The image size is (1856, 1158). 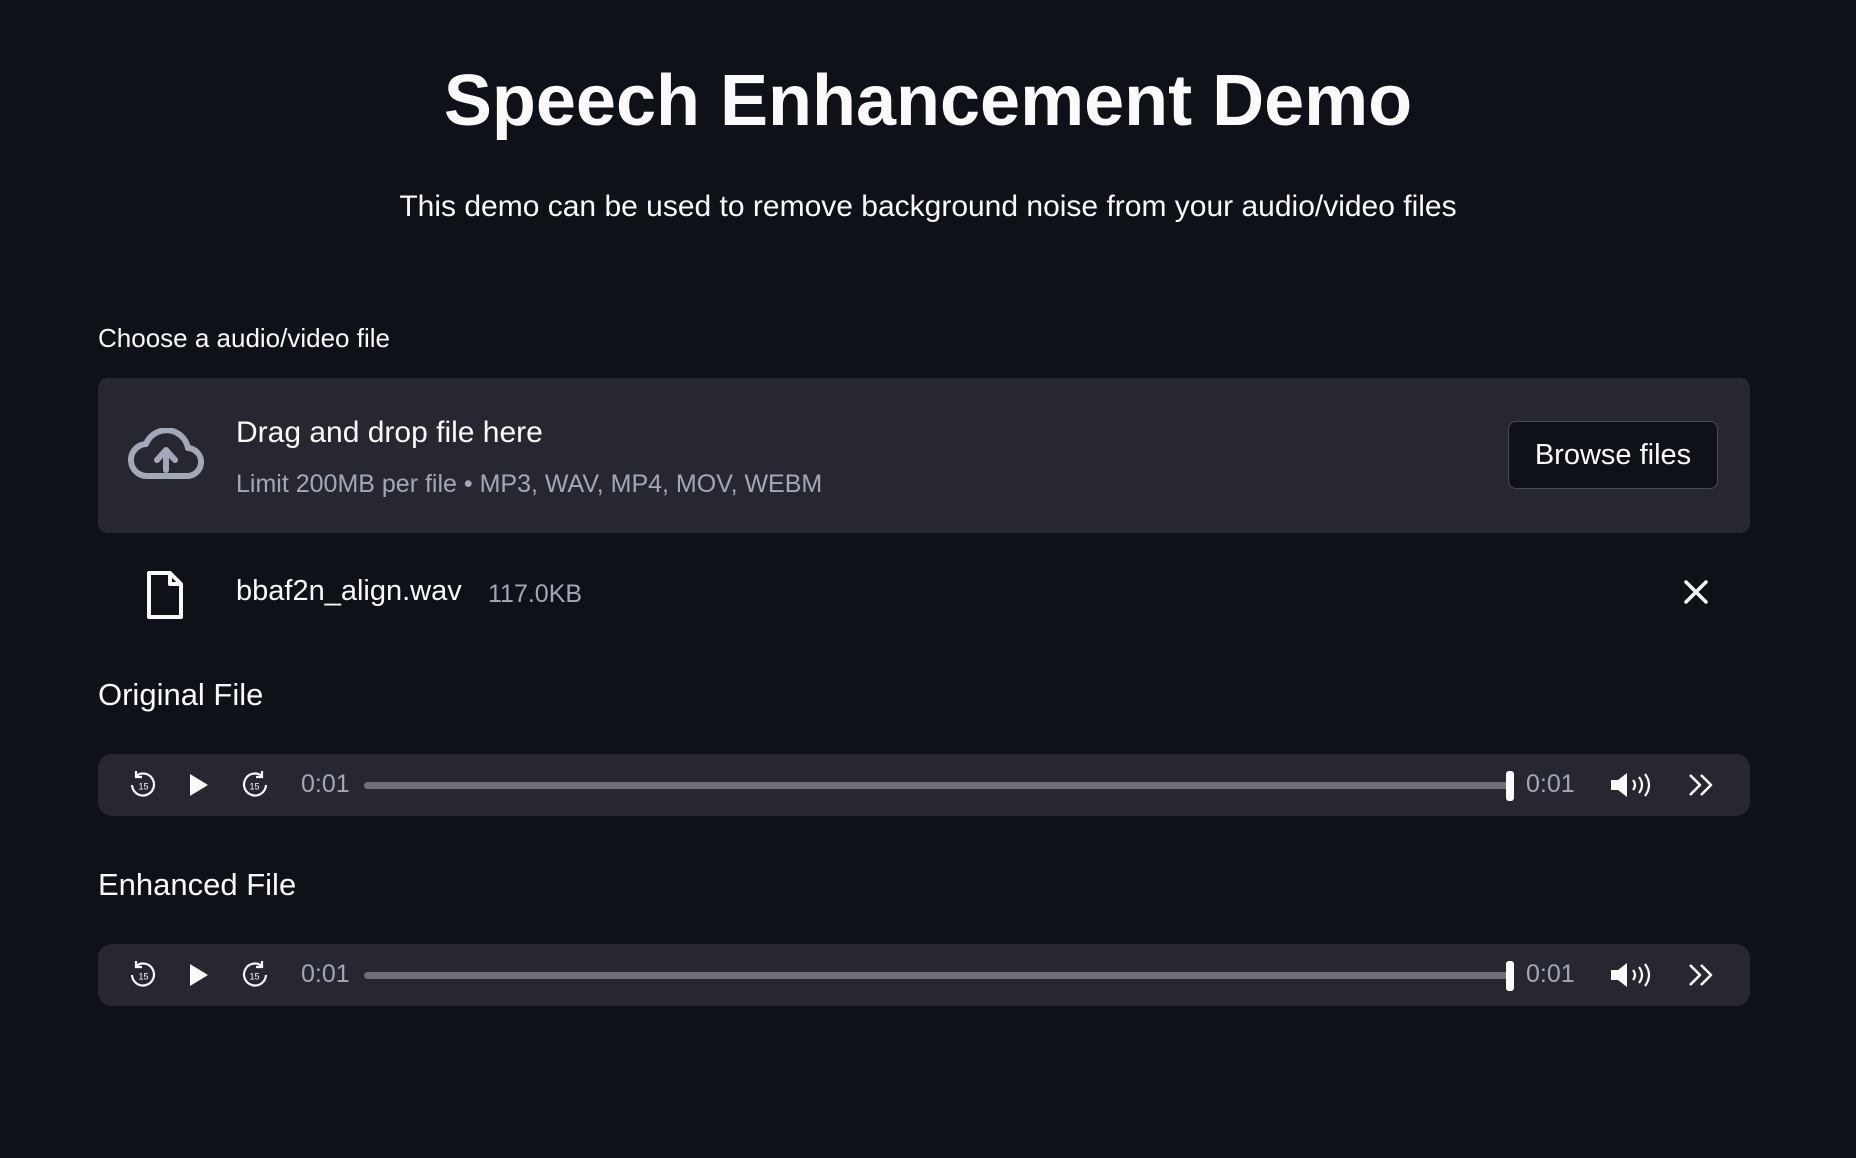 What do you see at coordinates (181, 694) in the screenshot?
I see `original-file-heading: Original File` at bounding box center [181, 694].